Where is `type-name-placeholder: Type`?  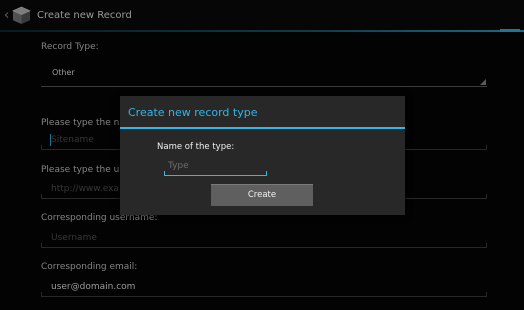 type-name-placeholder: Type is located at coordinates (178, 166).